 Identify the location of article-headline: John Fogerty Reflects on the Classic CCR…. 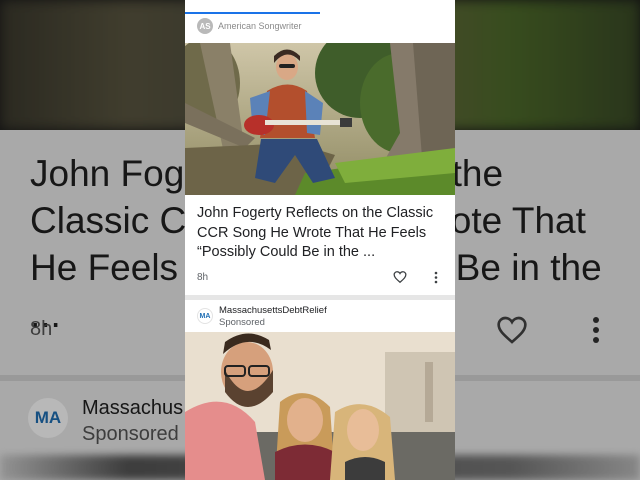
(323, 233).